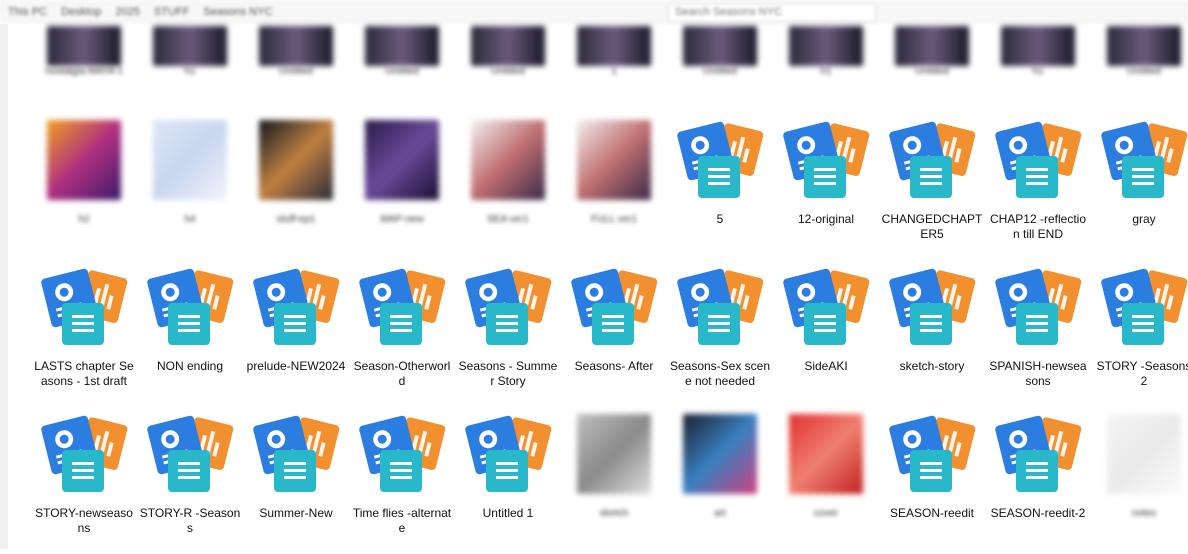 This screenshot has height=554, width=1188. I want to click on file-name-label: SPANISH-newseasons, so click(1038, 373).